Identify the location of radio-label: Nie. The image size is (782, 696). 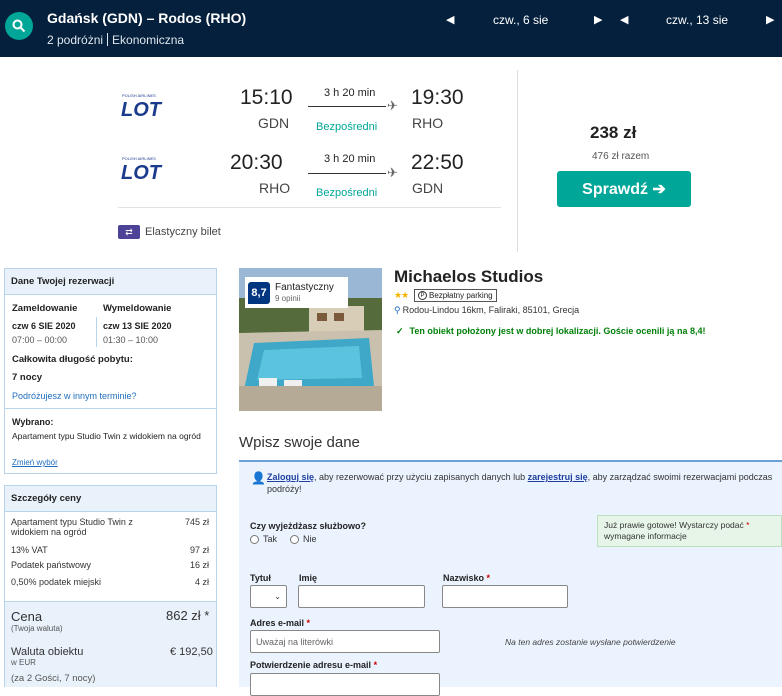
(310, 539).